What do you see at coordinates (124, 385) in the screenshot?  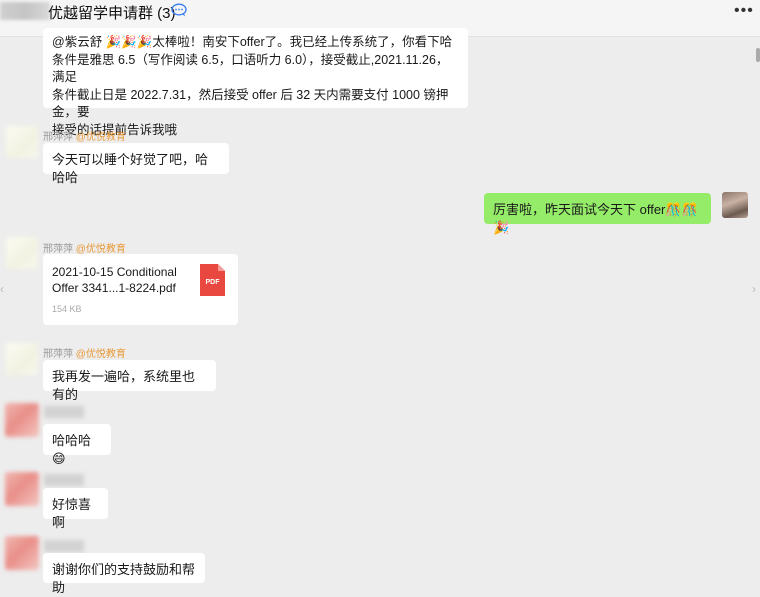 I see `message-text: 我再发一遍哈，系统里也有的` at bounding box center [124, 385].